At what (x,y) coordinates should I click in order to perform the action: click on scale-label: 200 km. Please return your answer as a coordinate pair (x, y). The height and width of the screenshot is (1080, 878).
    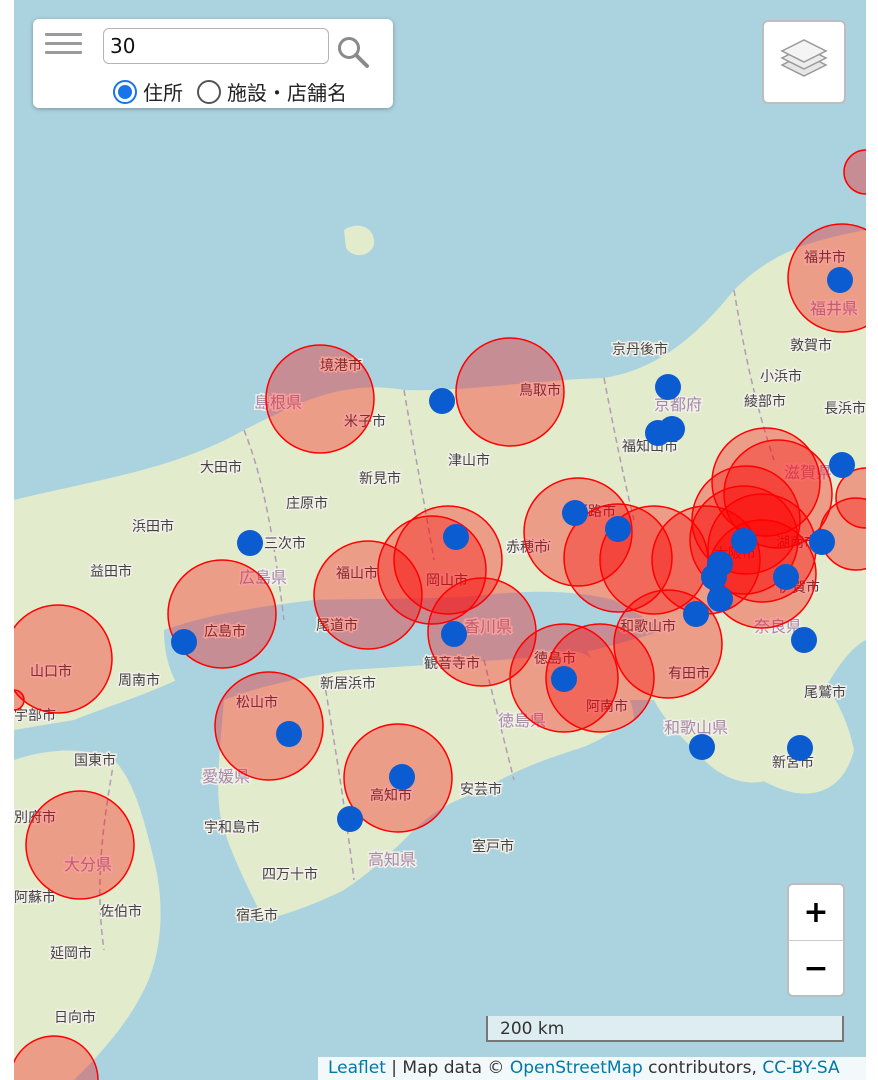
    Looking at the image, I should click on (532, 1029).